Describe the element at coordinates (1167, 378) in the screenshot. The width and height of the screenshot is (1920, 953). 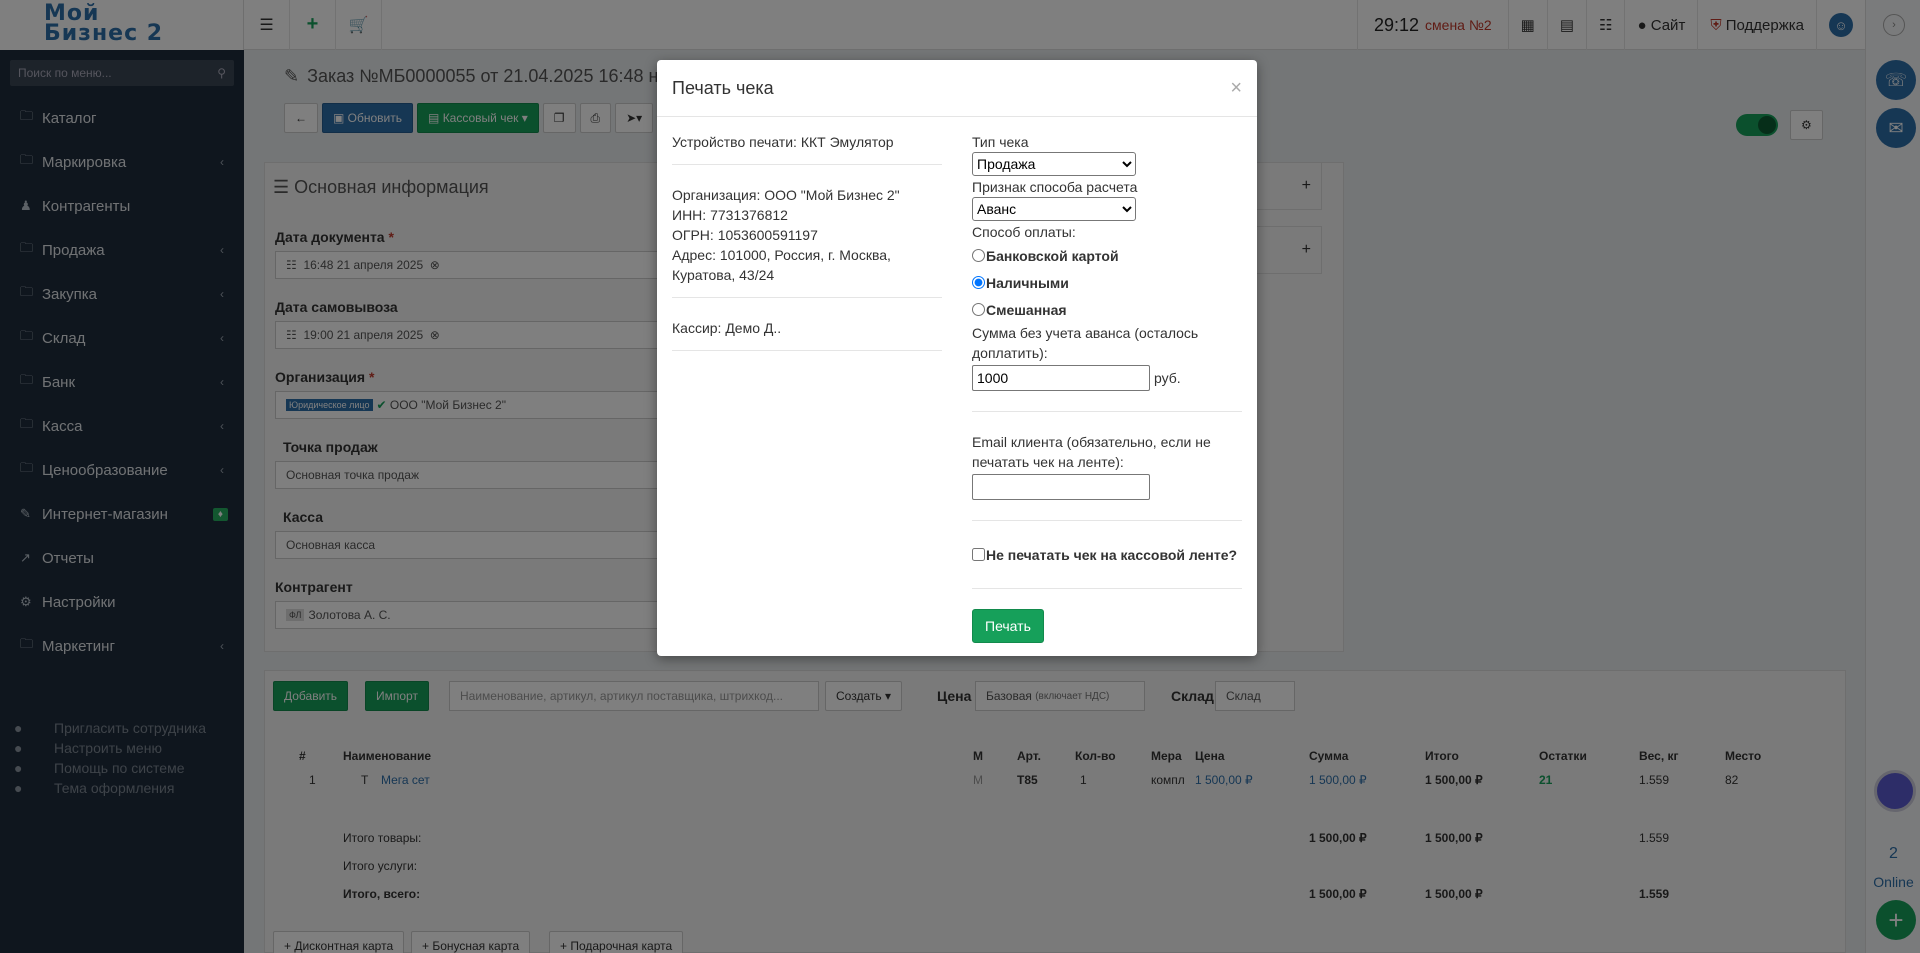
I see `currency-label: руб.` at that location.